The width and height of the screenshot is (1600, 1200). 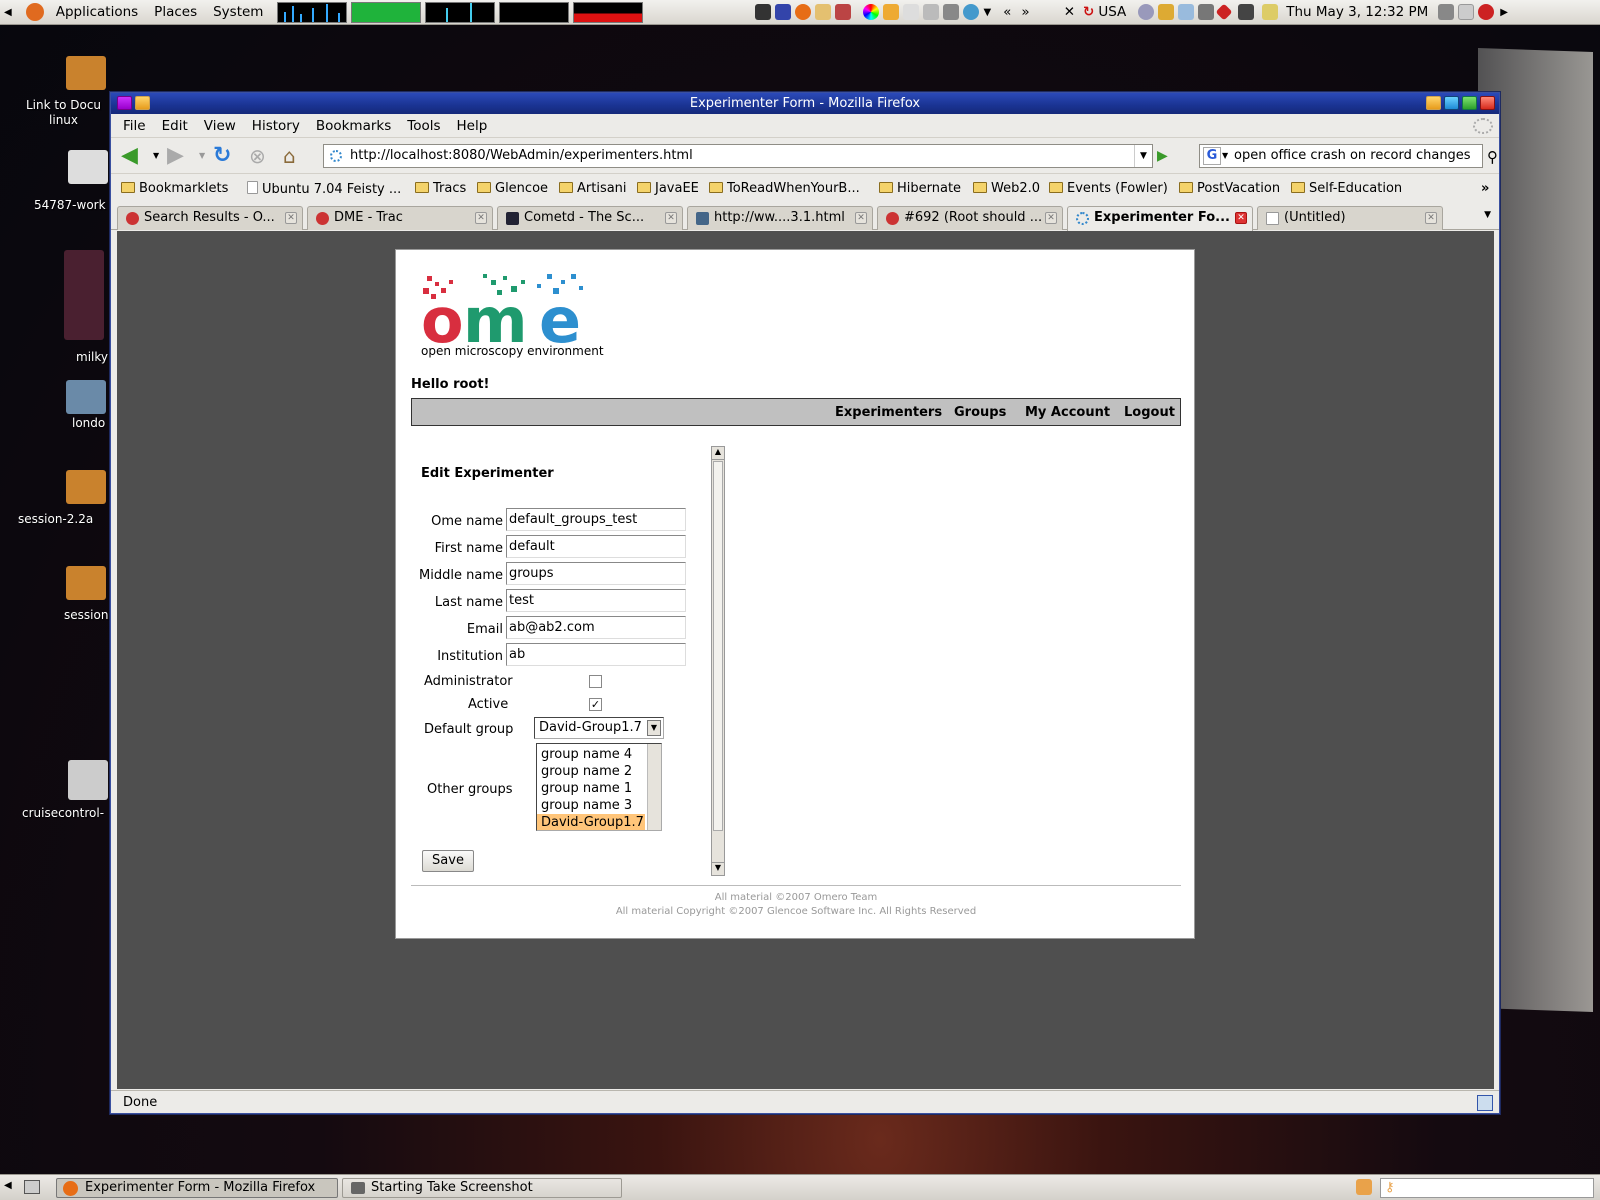 What do you see at coordinates (803, 12) in the screenshot?
I see `firefox-icon` at bounding box center [803, 12].